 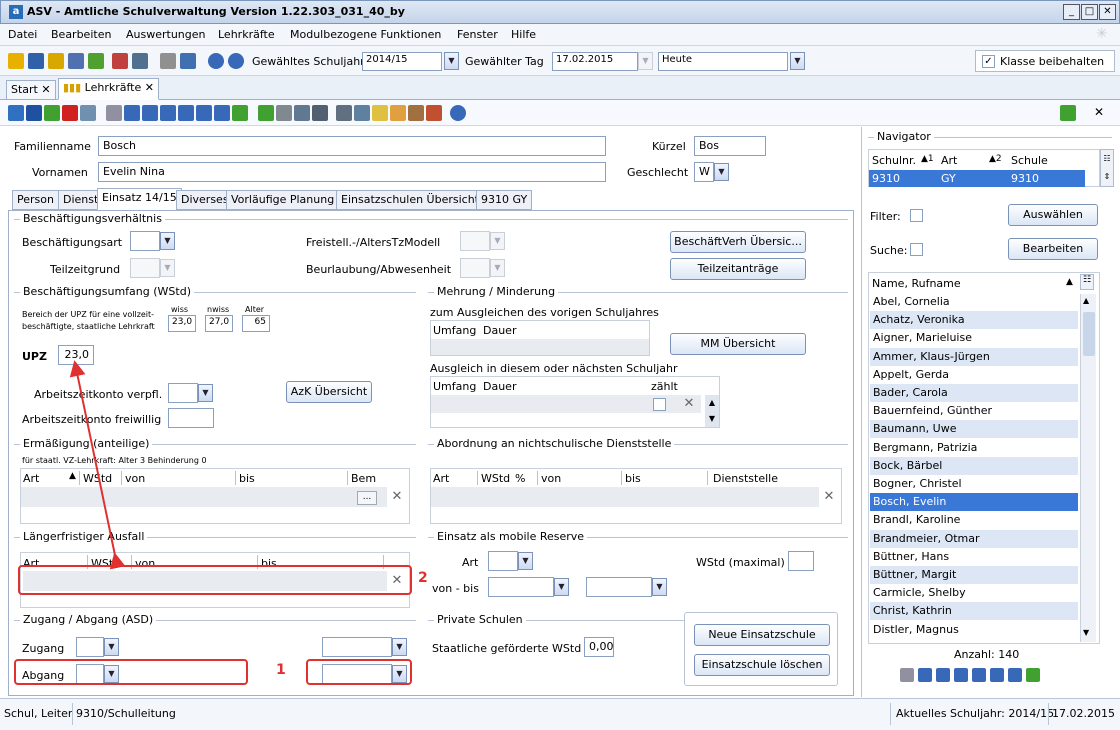 What do you see at coordinates (16, 113) in the screenshot?
I see `new-icon` at bounding box center [16, 113].